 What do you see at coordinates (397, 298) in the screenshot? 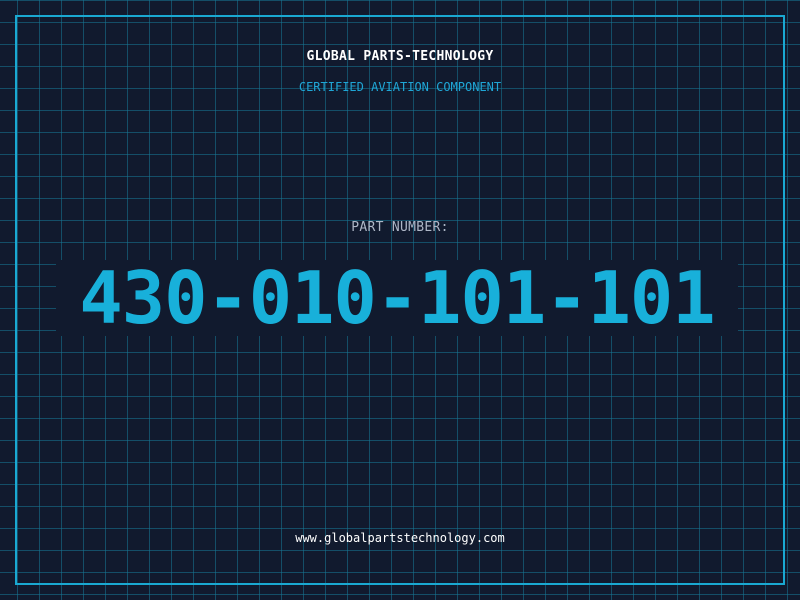
I see `part-number-value: 430-010-101-101` at bounding box center [397, 298].